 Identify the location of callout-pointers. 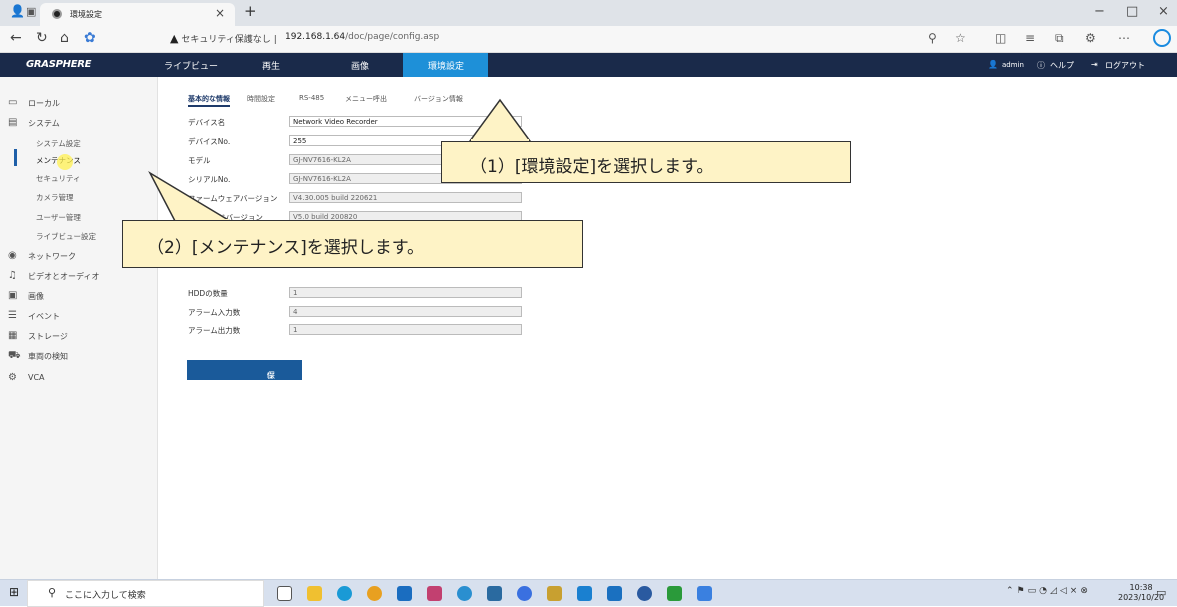
(340, 160).